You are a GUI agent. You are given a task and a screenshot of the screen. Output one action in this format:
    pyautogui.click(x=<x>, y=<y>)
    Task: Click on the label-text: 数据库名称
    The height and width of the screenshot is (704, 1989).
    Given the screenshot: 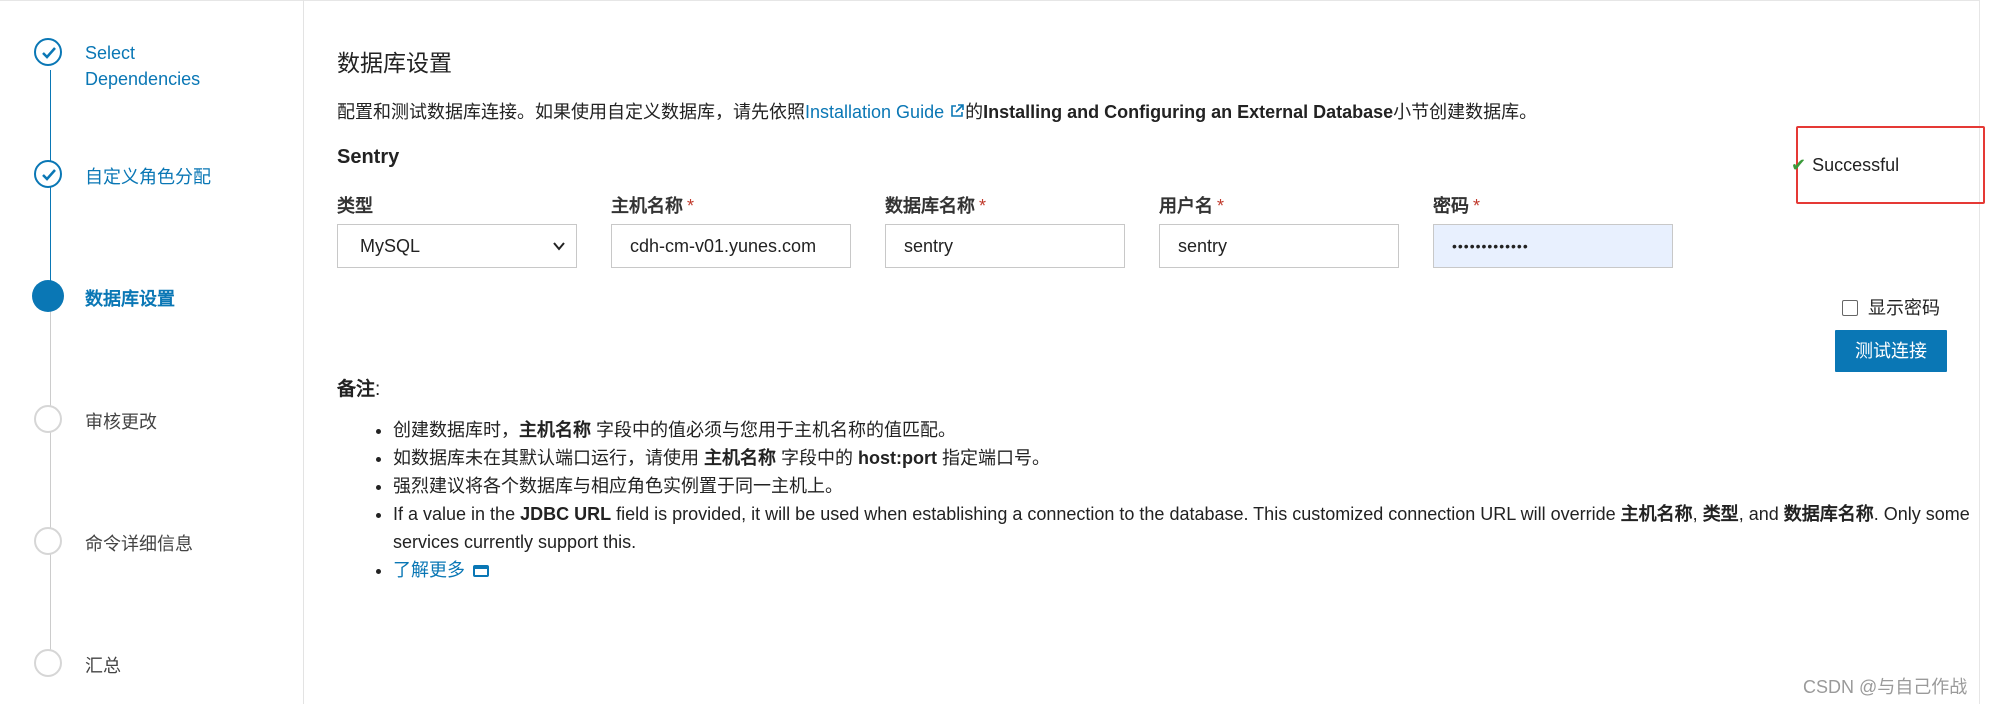 What is the action you would take?
    pyautogui.click(x=930, y=206)
    